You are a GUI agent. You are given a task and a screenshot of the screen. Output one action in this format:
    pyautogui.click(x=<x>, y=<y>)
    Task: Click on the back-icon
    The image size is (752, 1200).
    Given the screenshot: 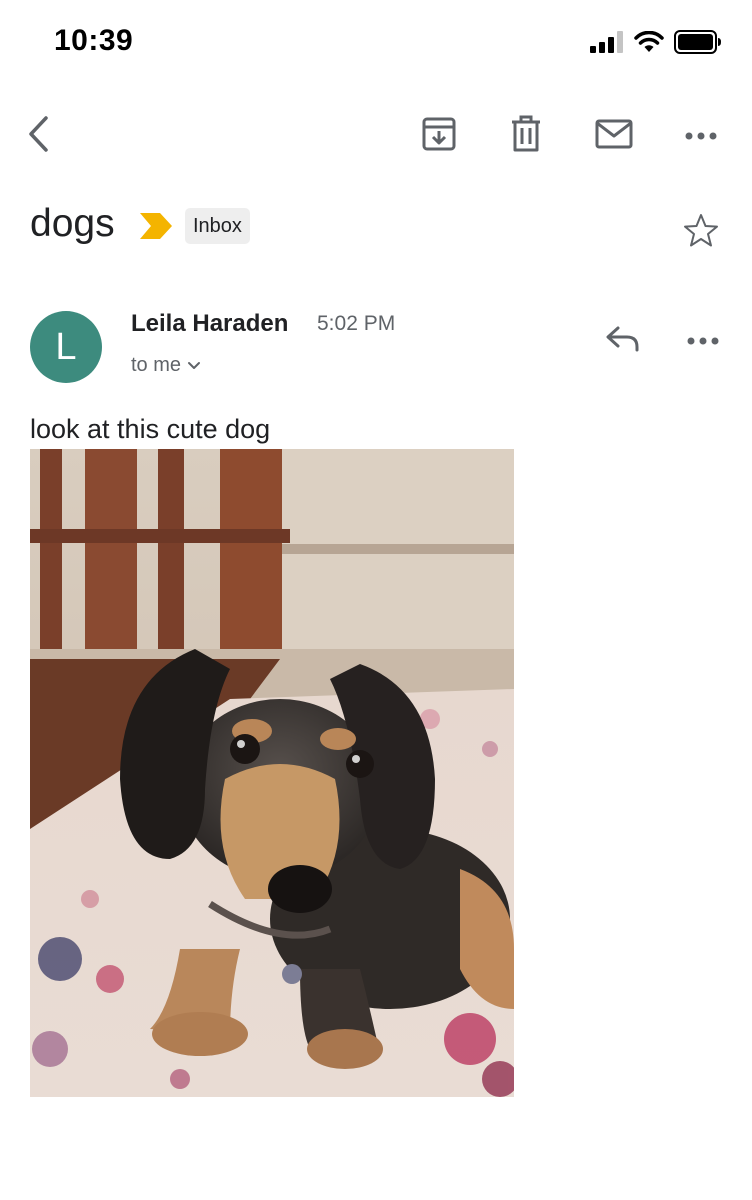 What is the action you would take?
    pyautogui.click(x=40, y=136)
    